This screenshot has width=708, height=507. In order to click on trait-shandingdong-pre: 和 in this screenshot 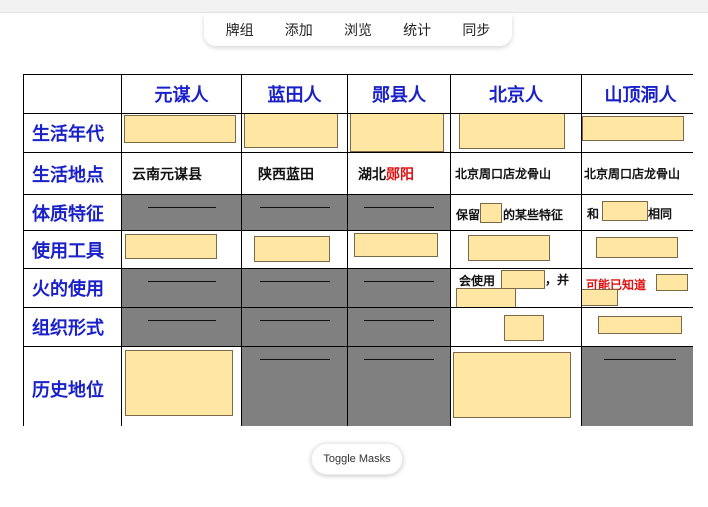, I will do `click(593, 214)`.